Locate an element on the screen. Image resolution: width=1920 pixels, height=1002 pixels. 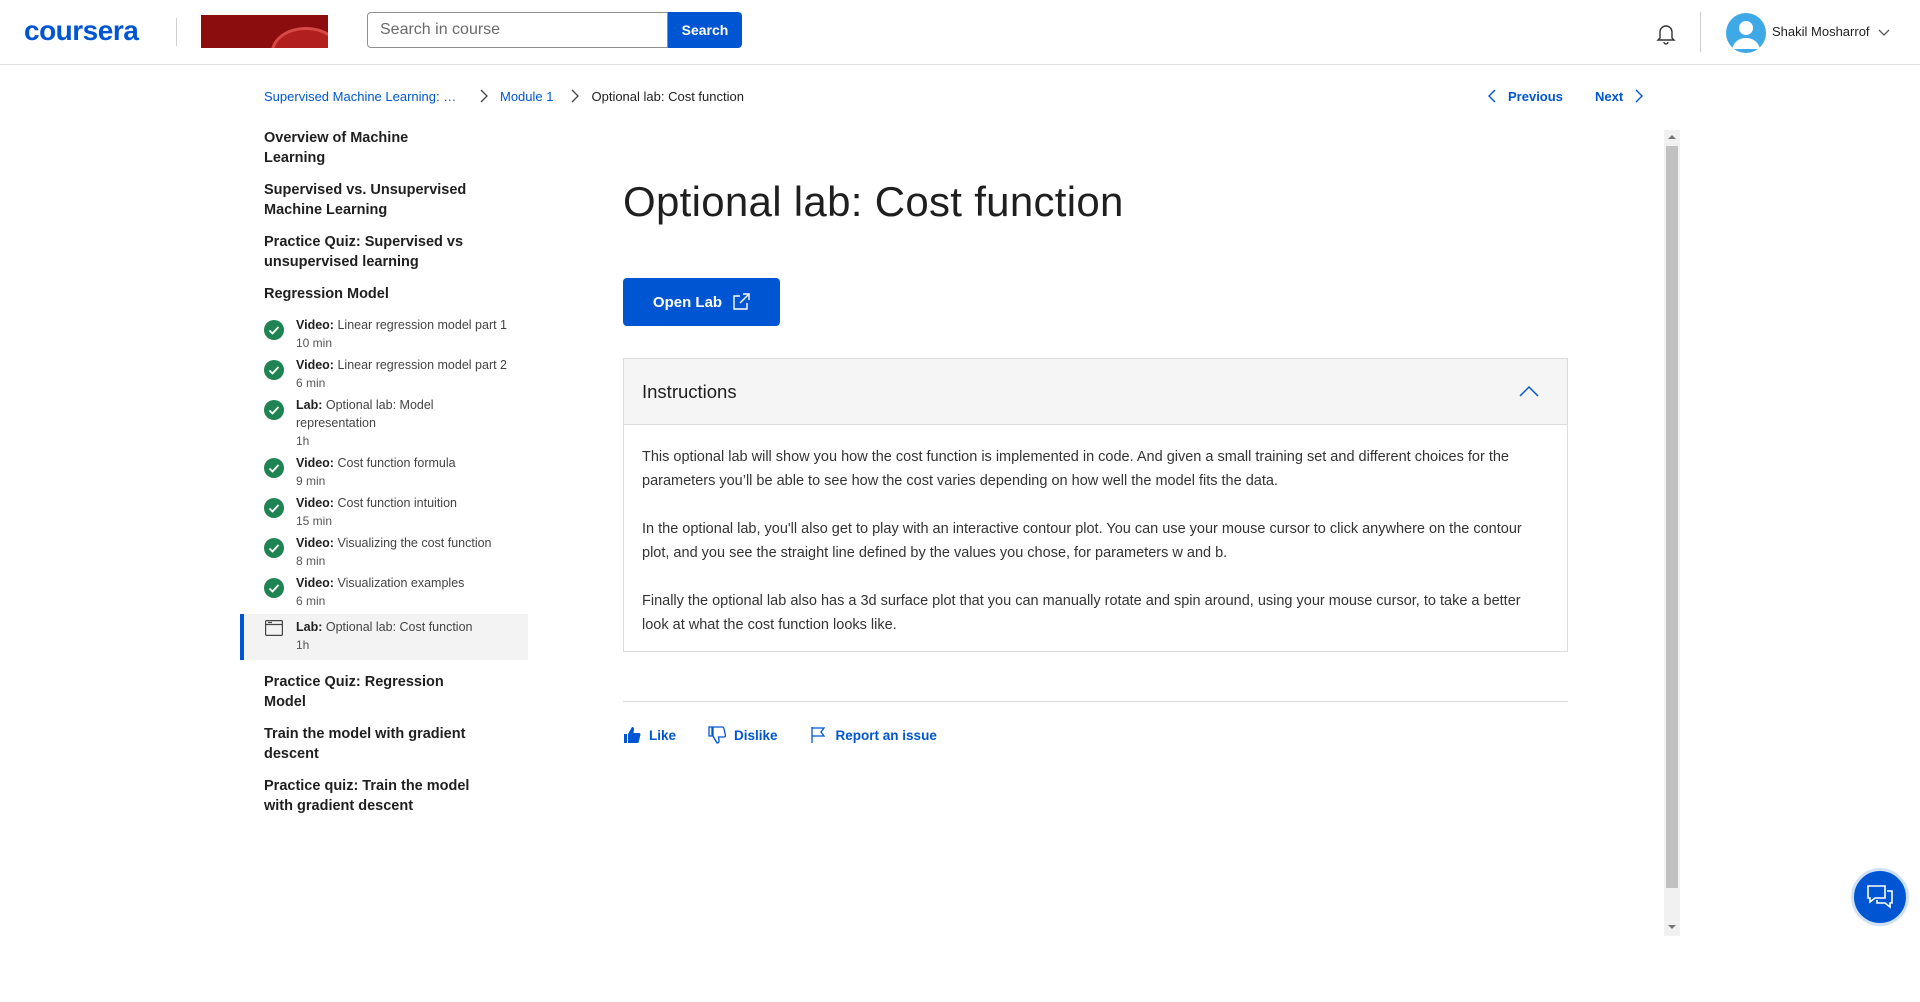
item-duration: 9 min is located at coordinates (311, 481).